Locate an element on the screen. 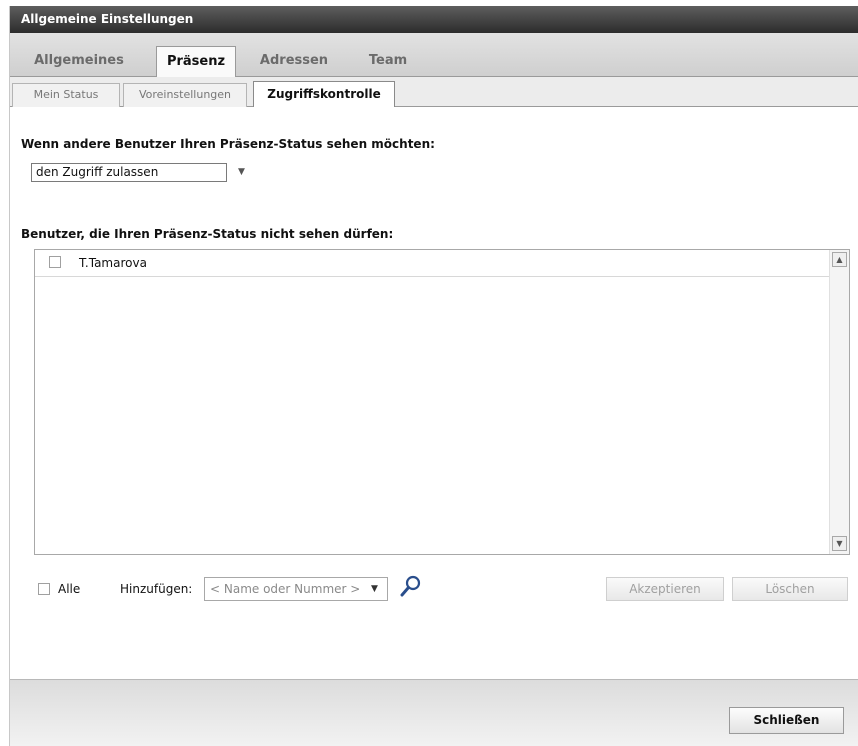 This screenshot has height=746, width=858. user-name: T.Tamarova is located at coordinates (113, 263).